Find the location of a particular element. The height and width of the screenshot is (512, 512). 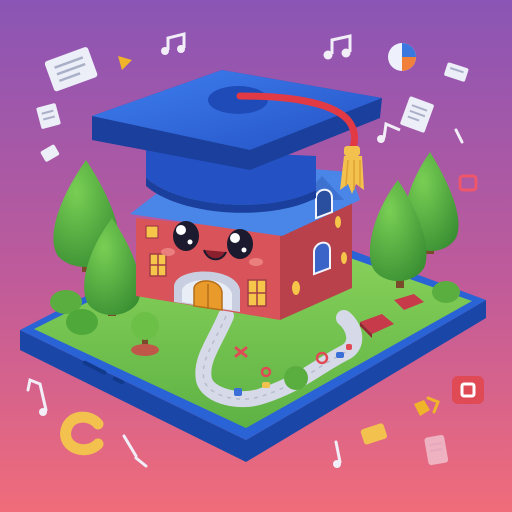

floating-square-icon is located at coordinates (468, 390).